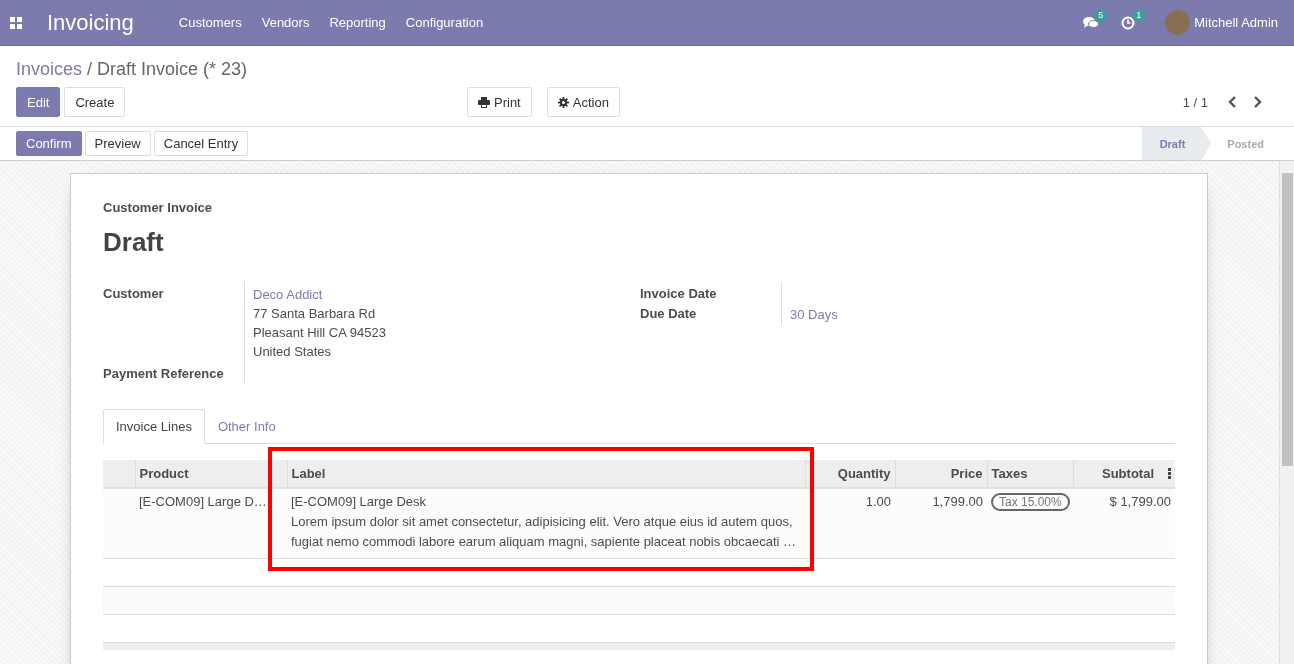  What do you see at coordinates (117, 143) in the screenshot?
I see `status-action-button: Preview` at bounding box center [117, 143].